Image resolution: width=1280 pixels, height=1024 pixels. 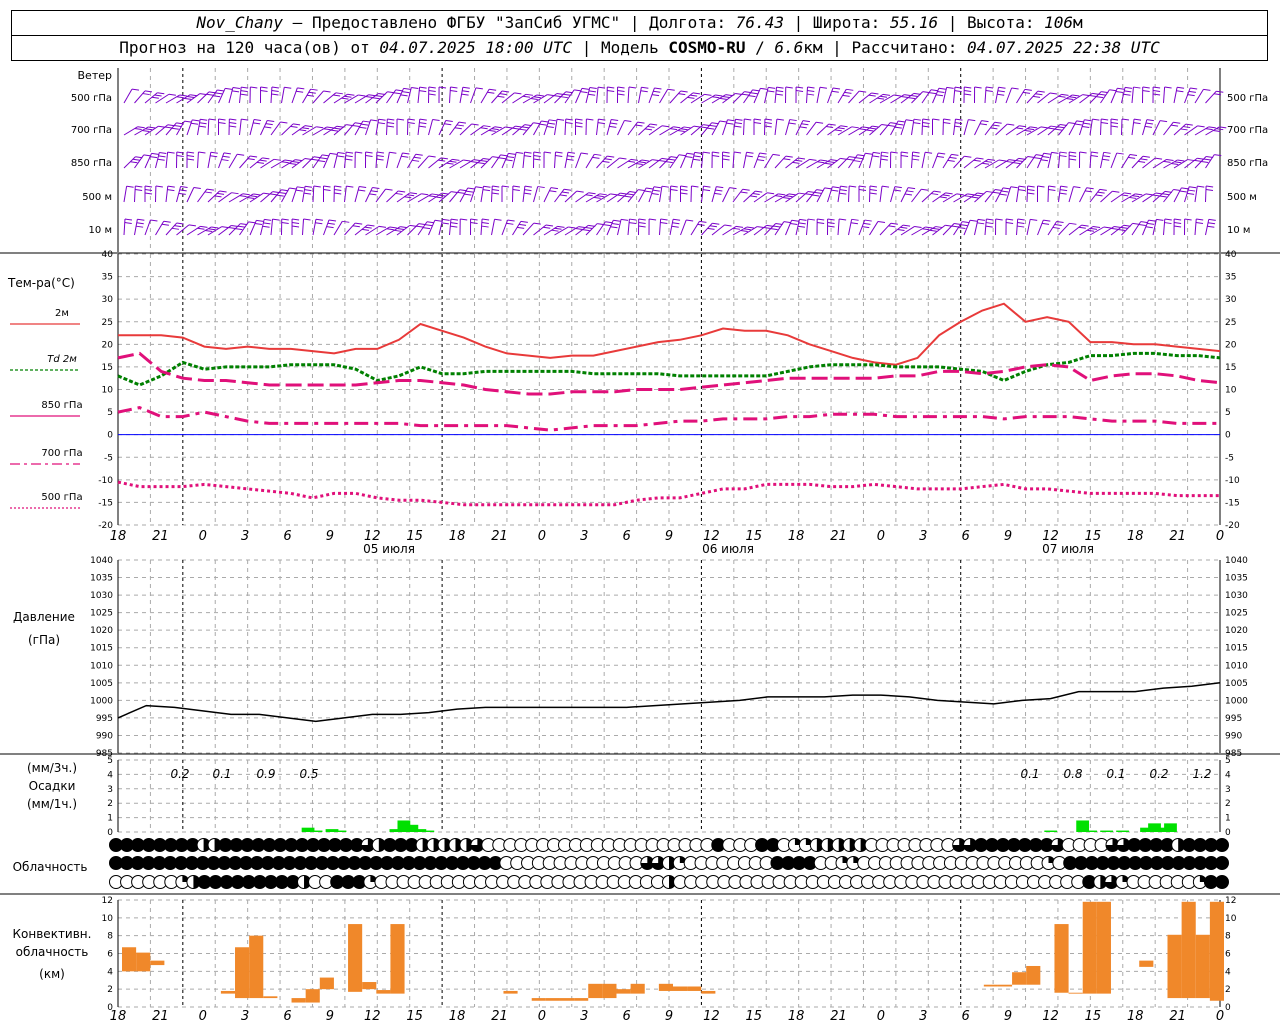 What do you see at coordinates (1233, 719) in the screenshot?
I see `pressure-tick-label-right: 995` at bounding box center [1233, 719].